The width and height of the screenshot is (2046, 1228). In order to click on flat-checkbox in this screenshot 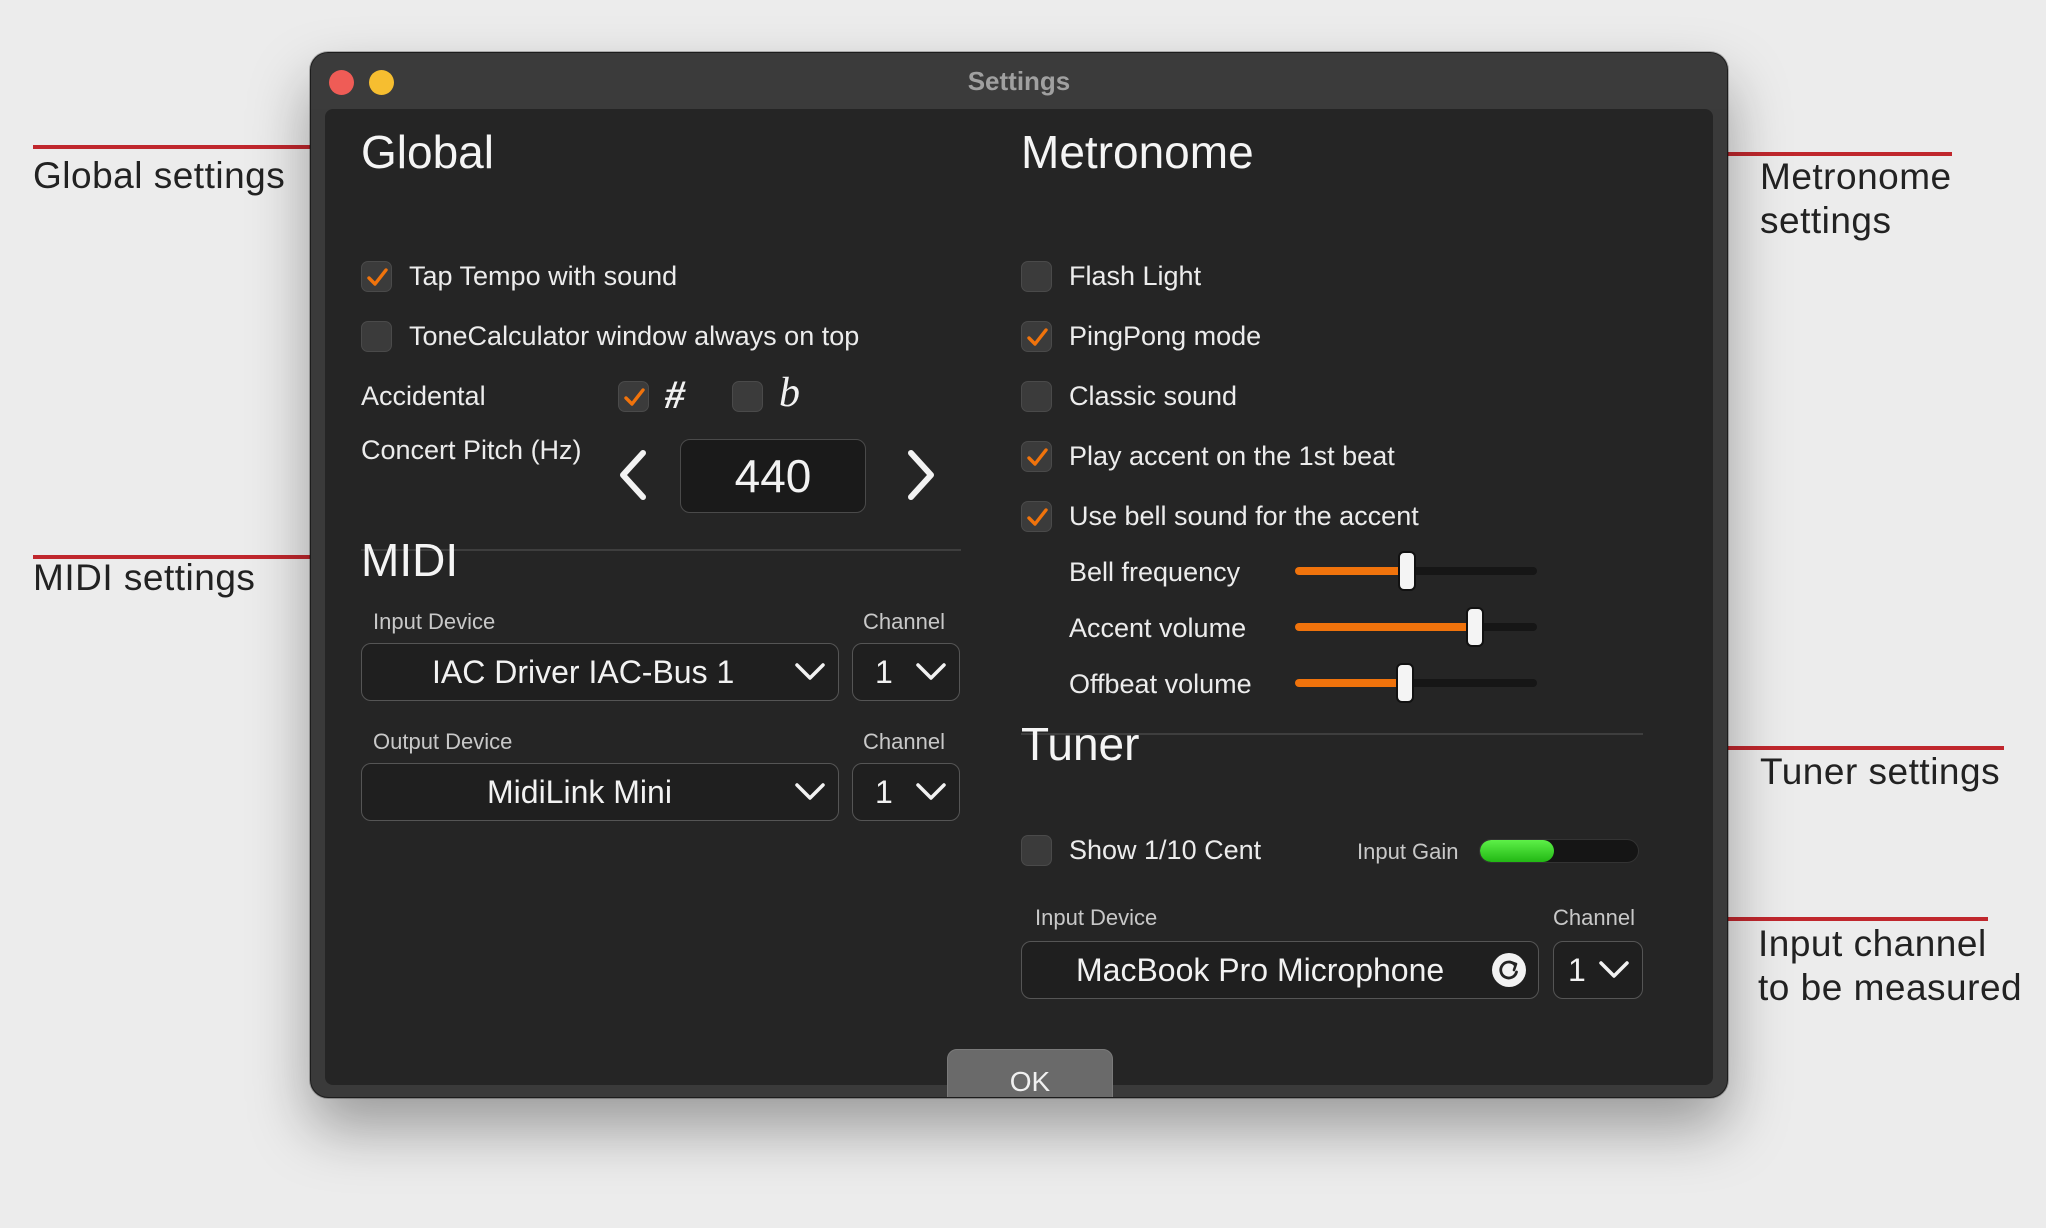, I will do `click(747, 396)`.